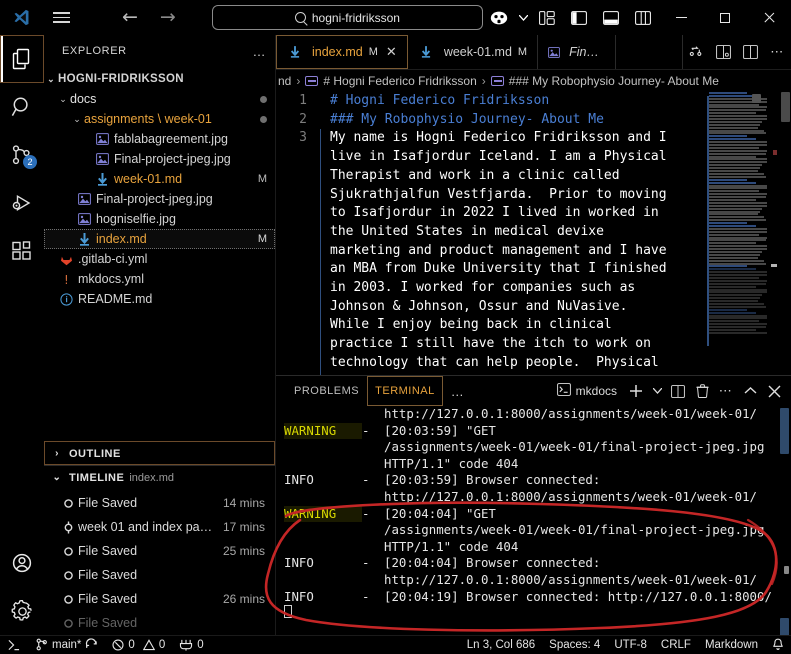 The height and width of the screenshot is (654, 791). What do you see at coordinates (547, 17) in the screenshot?
I see `toggle-primary-sidebar-icon` at bounding box center [547, 17].